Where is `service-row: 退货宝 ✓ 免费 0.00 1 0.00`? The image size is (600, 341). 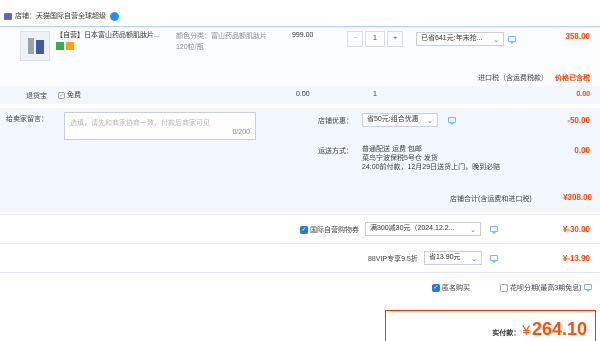
service-row: 退货宝 ✓ 免费 0.00 1 0.00 is located at coordinates (300, 95).